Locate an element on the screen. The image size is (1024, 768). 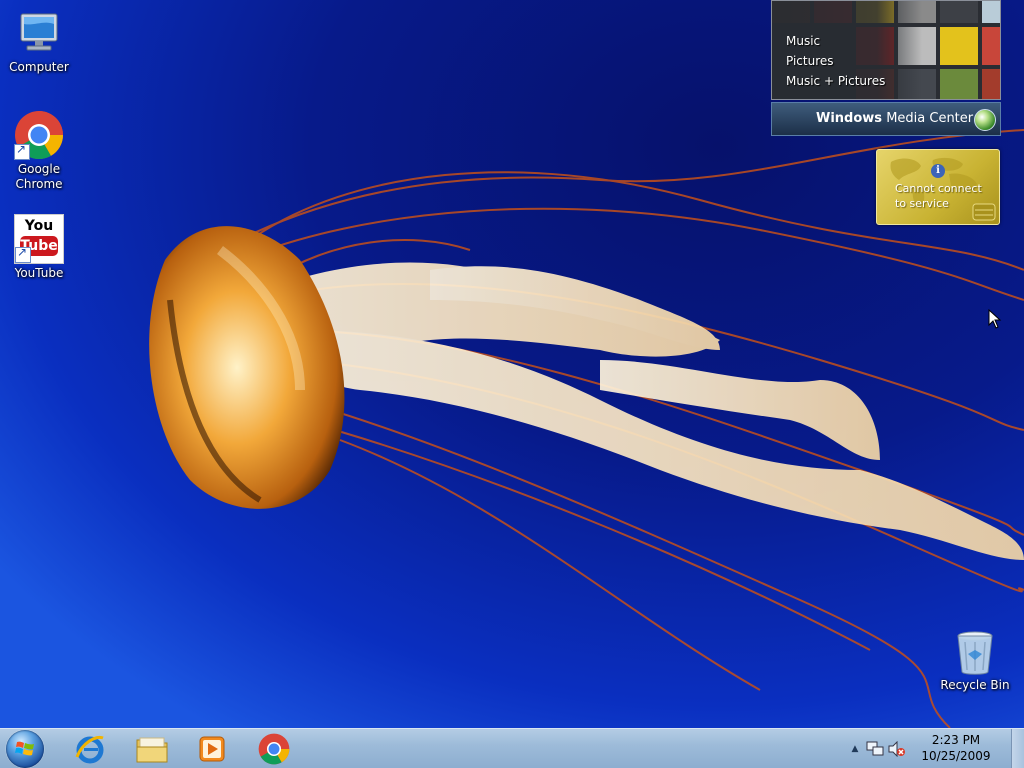
start-button is located at coordinates (25, 749).